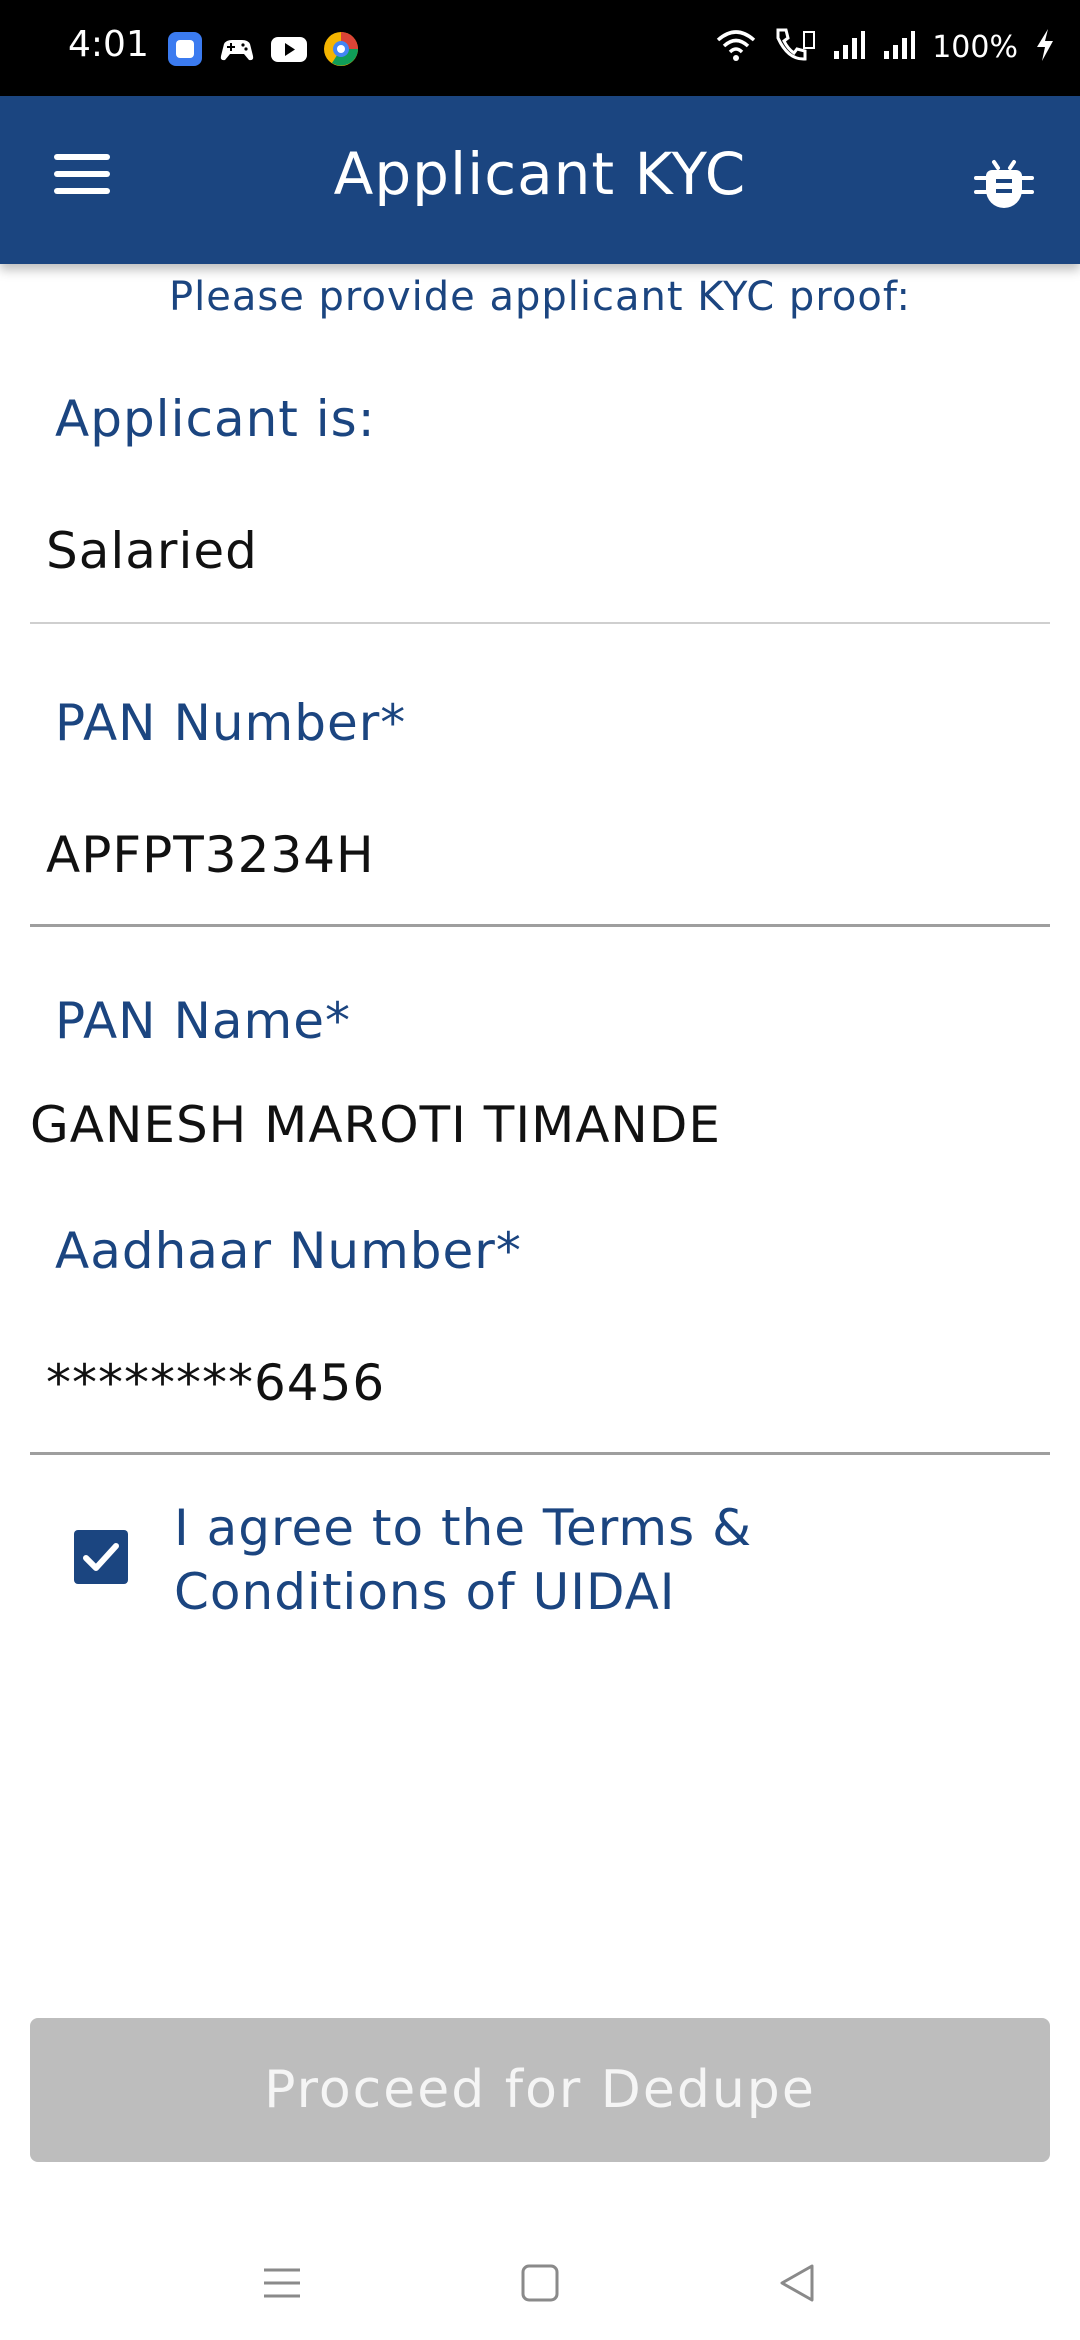  What do you see at coordinates (375, 1125) in the screenshot?
I see `pan-name-value: GANESH MAROTI TIMANDE` at bounding box center [375, 1125].